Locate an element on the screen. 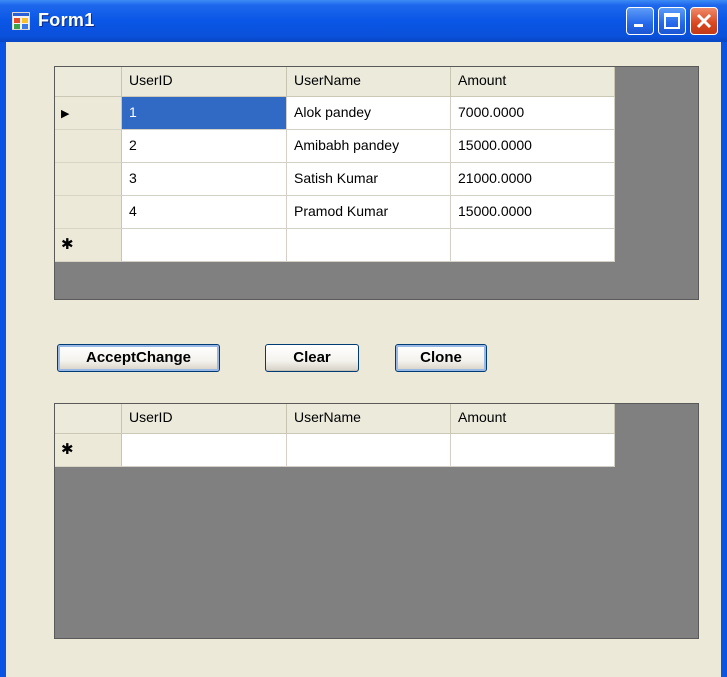 This screenshot has height=677, width=727. grid1-cell-username: Pramod Kumar is located at coordinates (369, 212).